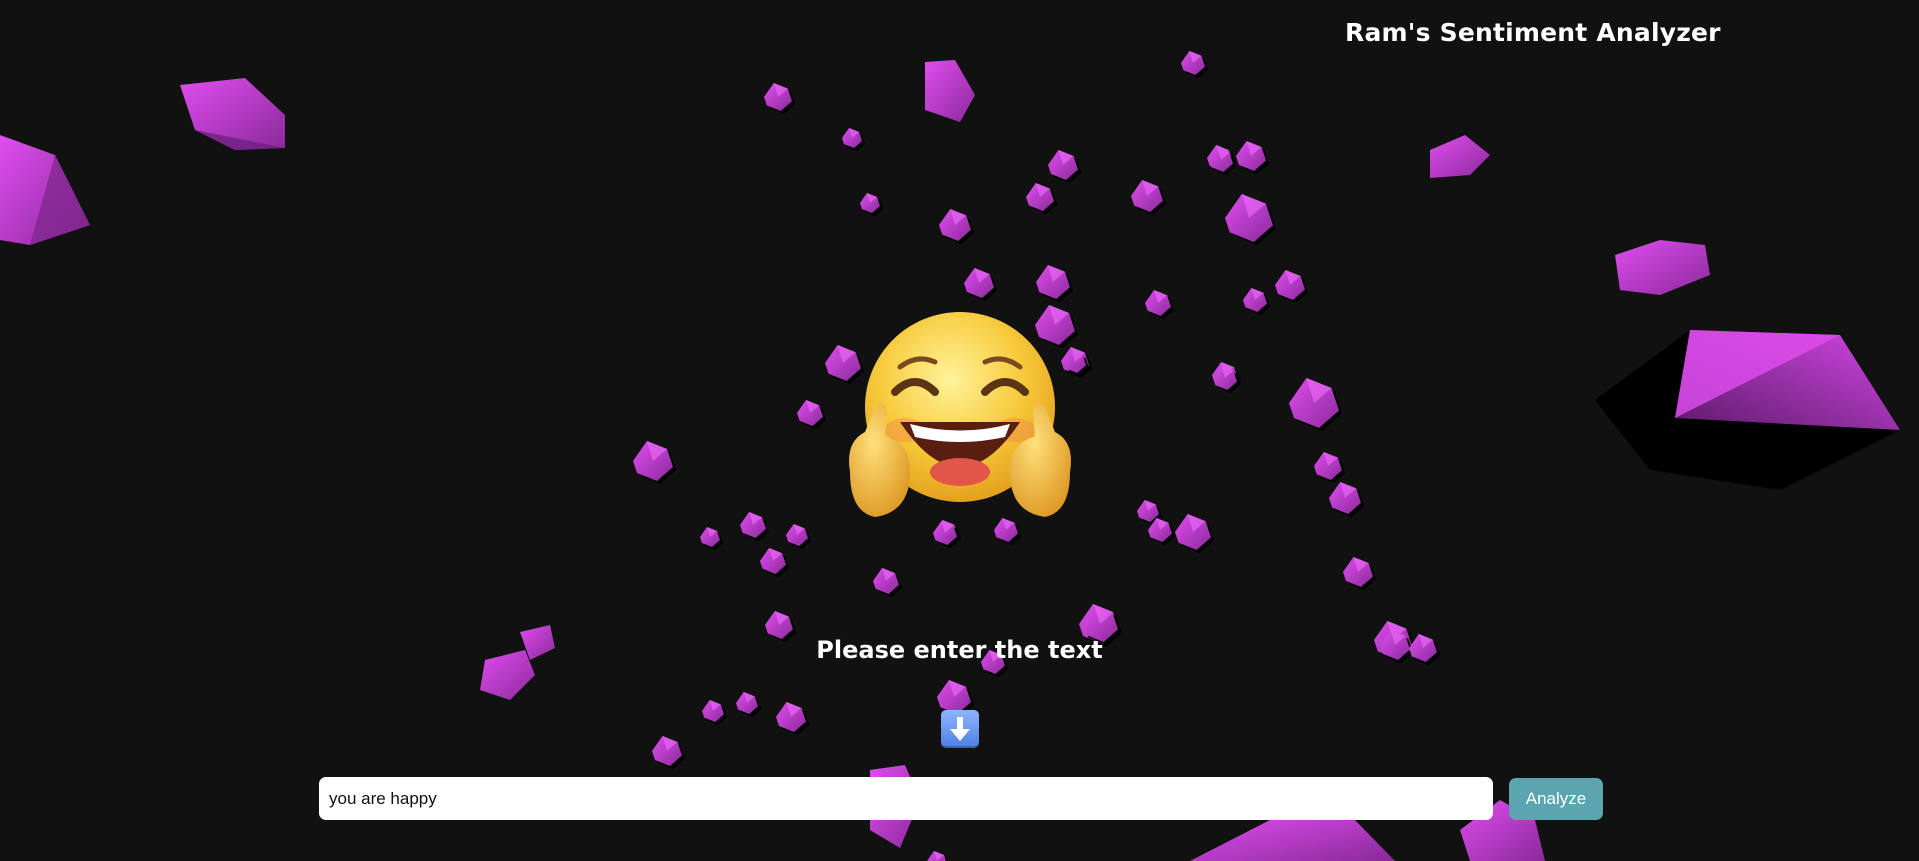 This screenshot has height=861, width=1919. What do you see at coordinates (959, 650) in the screenshot?
I see `prompt-text: Please enter the text` at bounding box center [959, 650].